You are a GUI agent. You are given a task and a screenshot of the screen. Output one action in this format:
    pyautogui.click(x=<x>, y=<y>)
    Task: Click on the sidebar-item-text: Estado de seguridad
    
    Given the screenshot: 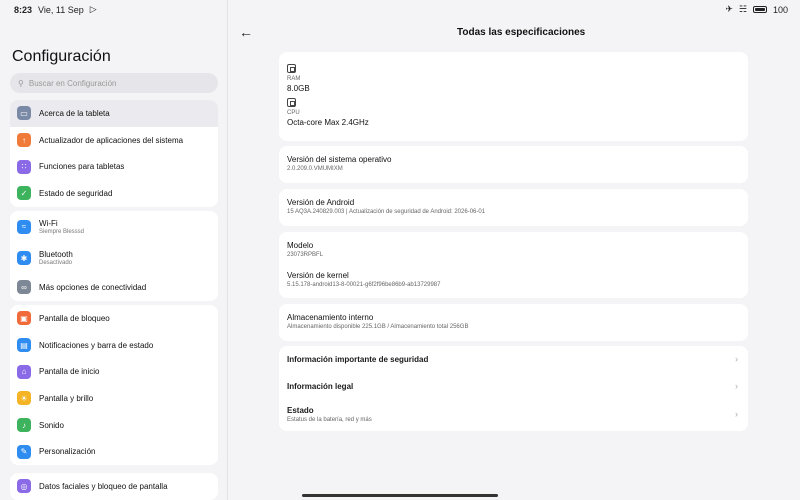 What is the action you would take?
    pyautogui.click(x=75, y=193)
    